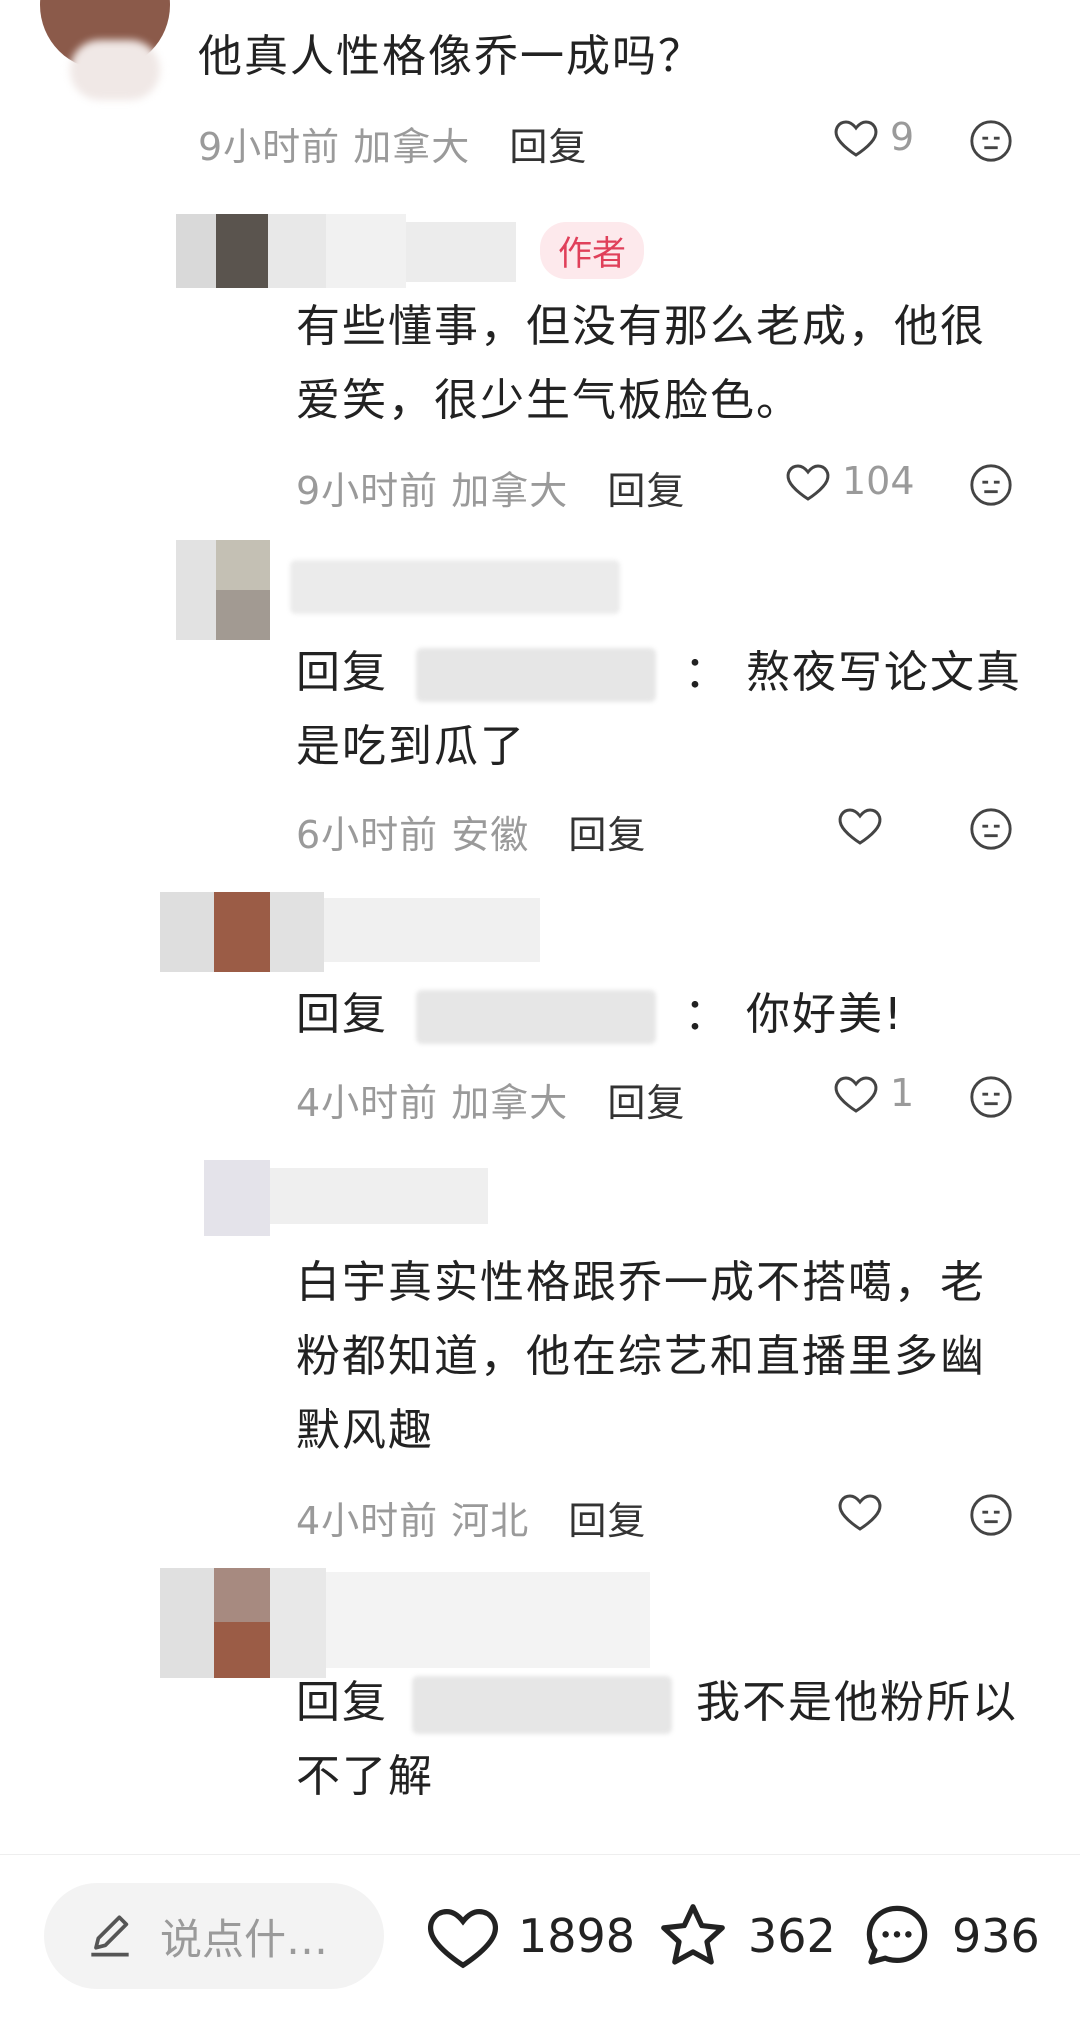 This screenshot has width=1080, height=2021. Describe the element at coordinates (884, 672) in the screenshot. I see `comment-text-rest: 熬夜写论文真` at that location.